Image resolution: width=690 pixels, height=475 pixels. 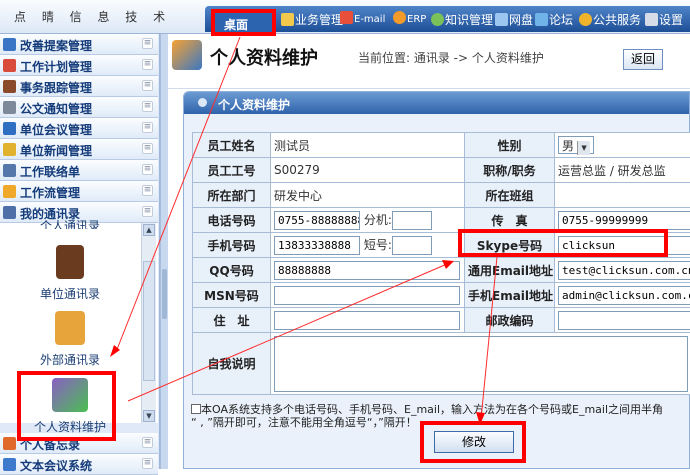 What do you see at coordinates (164, 294) in the screenshot?
I see `splitter-grip` at bounding box center [164, 294].